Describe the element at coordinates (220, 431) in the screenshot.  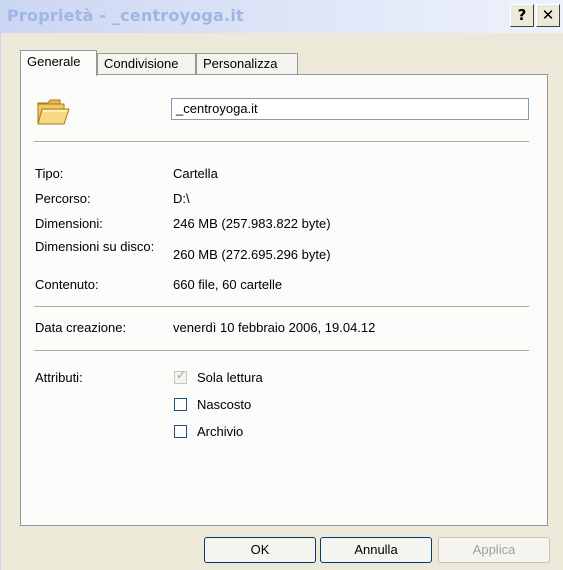
I see `archive-label: Archivio` at that location.